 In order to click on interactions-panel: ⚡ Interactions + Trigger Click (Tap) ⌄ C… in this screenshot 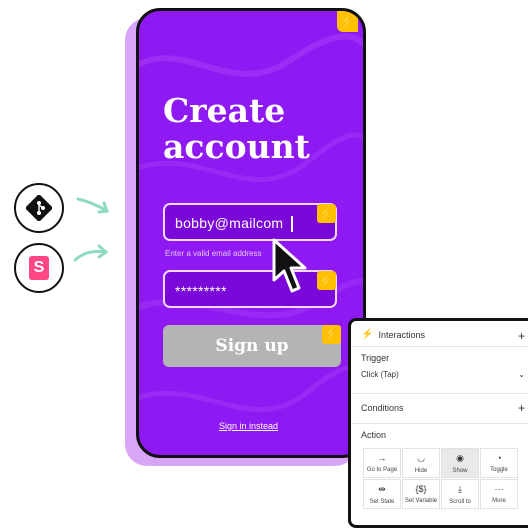, I will do `click(438, 423)`.